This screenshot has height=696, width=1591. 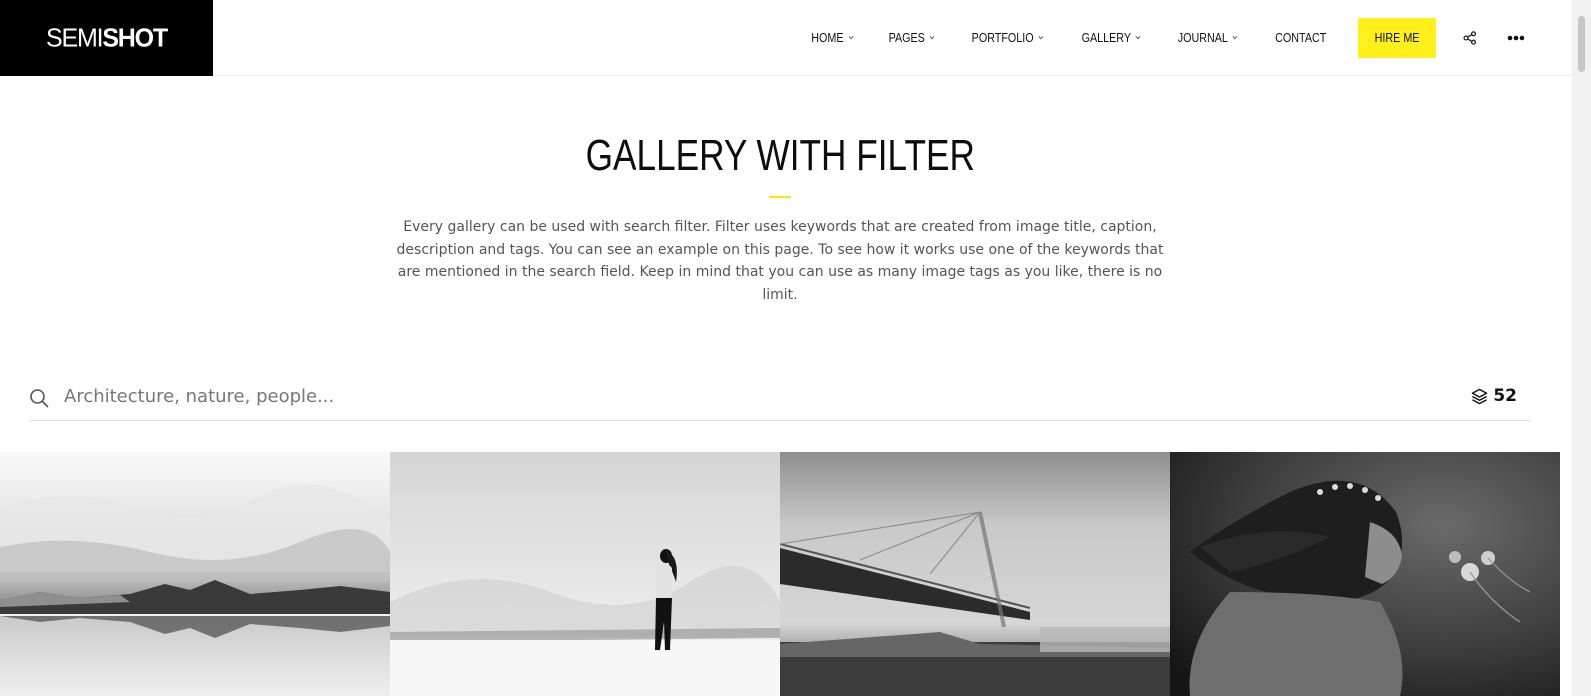 What do you see at coordinates (1494, 396) in the screenshot?
I see `image-count: 52` at bounding box center [1494, 396].